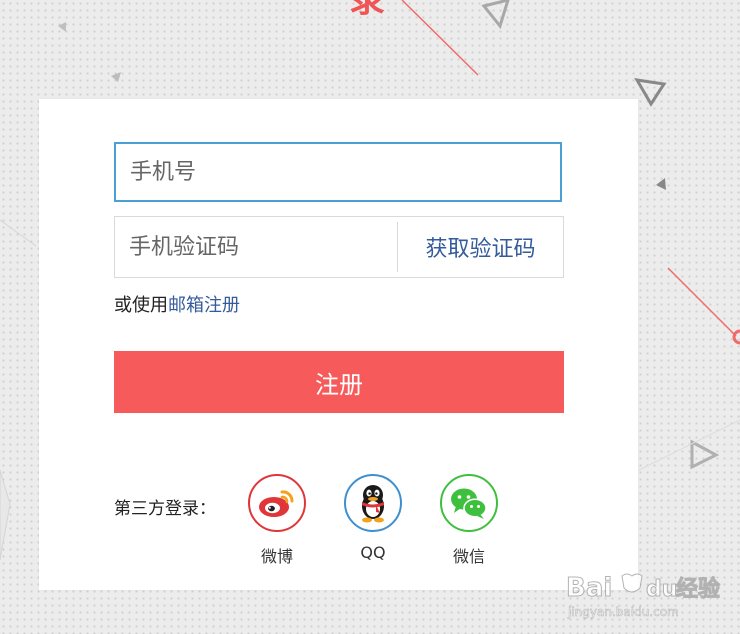  What do you see at coordinates (643, 596) in the screenshot?
I see `baidu-jingyan-watermark: Bai du 经验 jingyan.baidu.com` at bounding box center [643, 596].